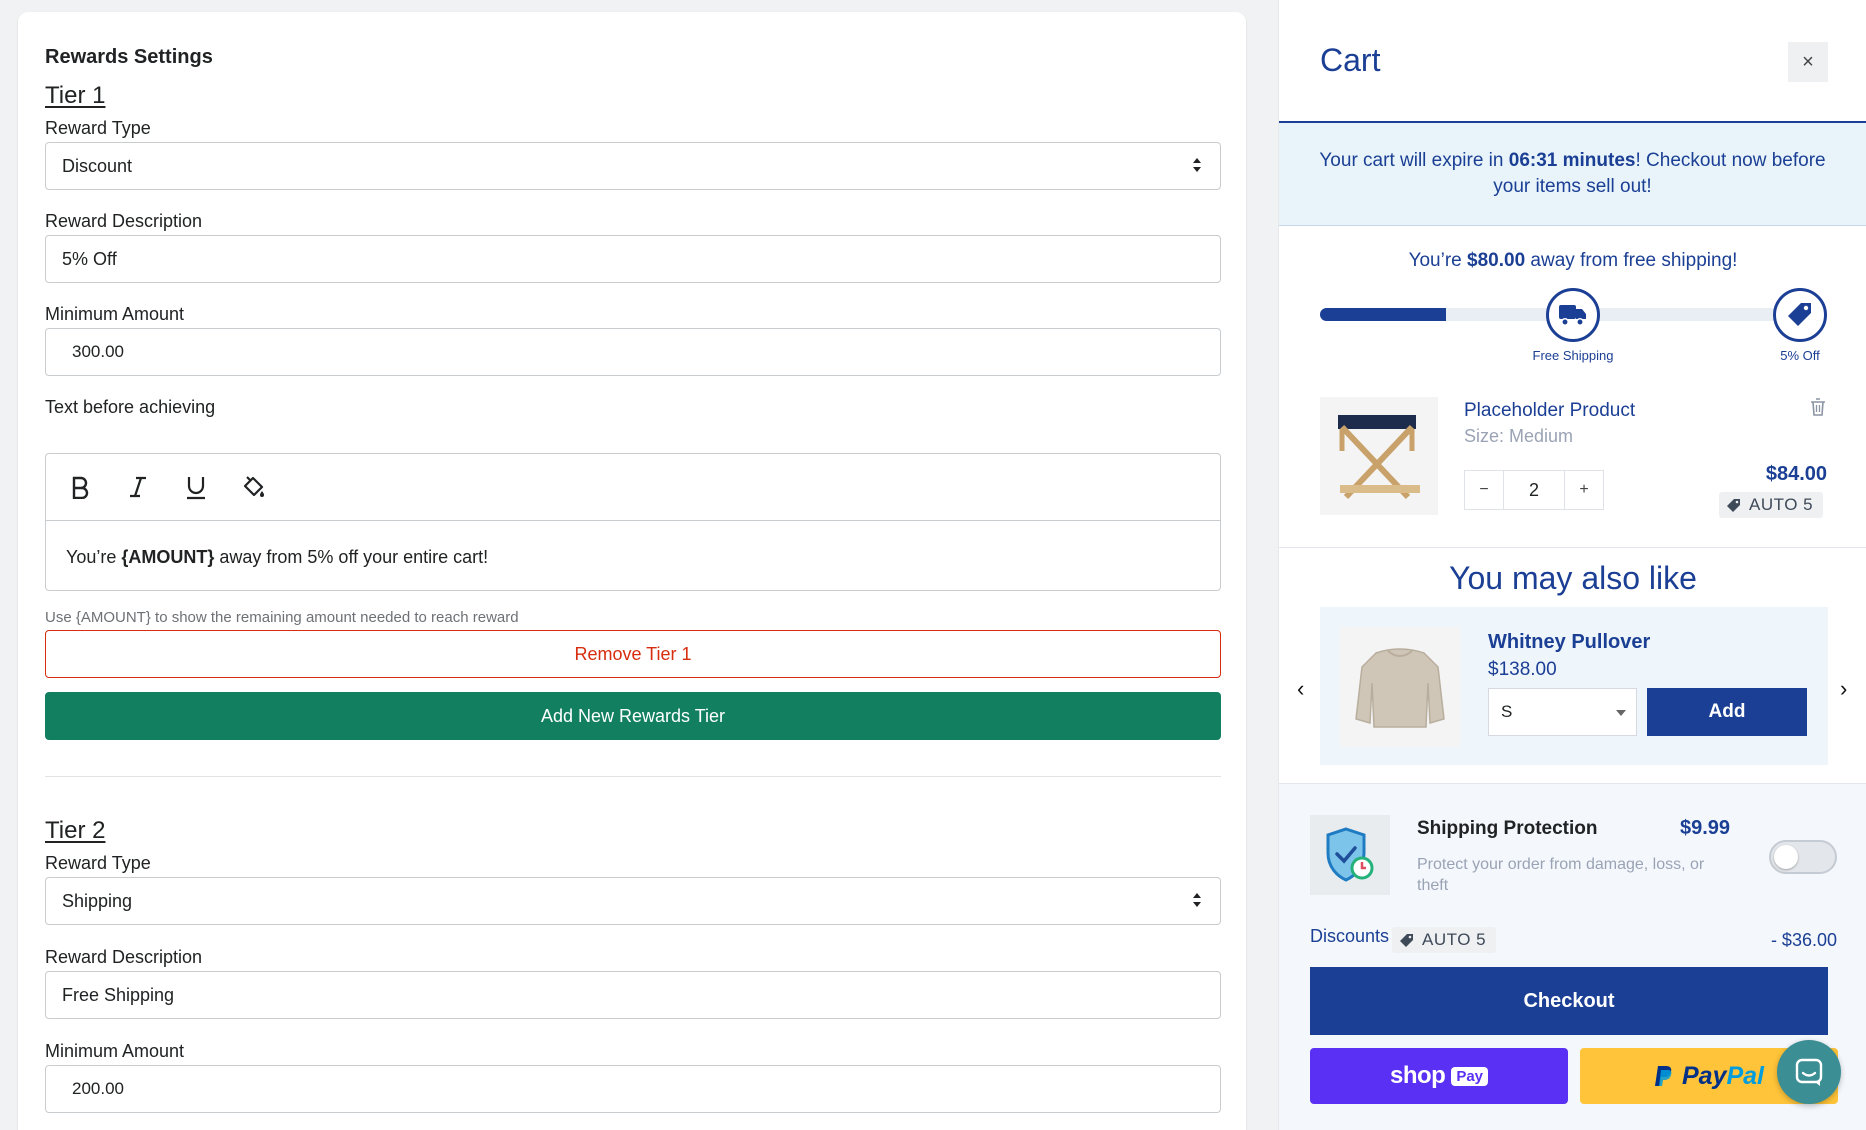 This screenshot has height=1130, width=1866. I want to click on tier1-title: Tier 1, so click(75, 95).